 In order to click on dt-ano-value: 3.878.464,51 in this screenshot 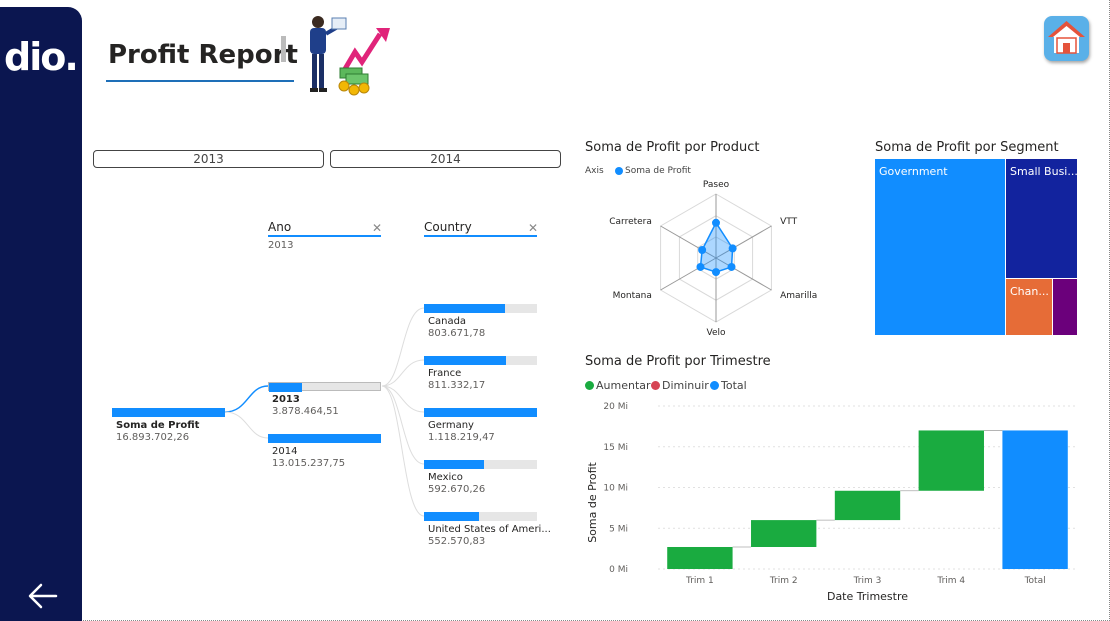, I will do `click(305, 411)`.